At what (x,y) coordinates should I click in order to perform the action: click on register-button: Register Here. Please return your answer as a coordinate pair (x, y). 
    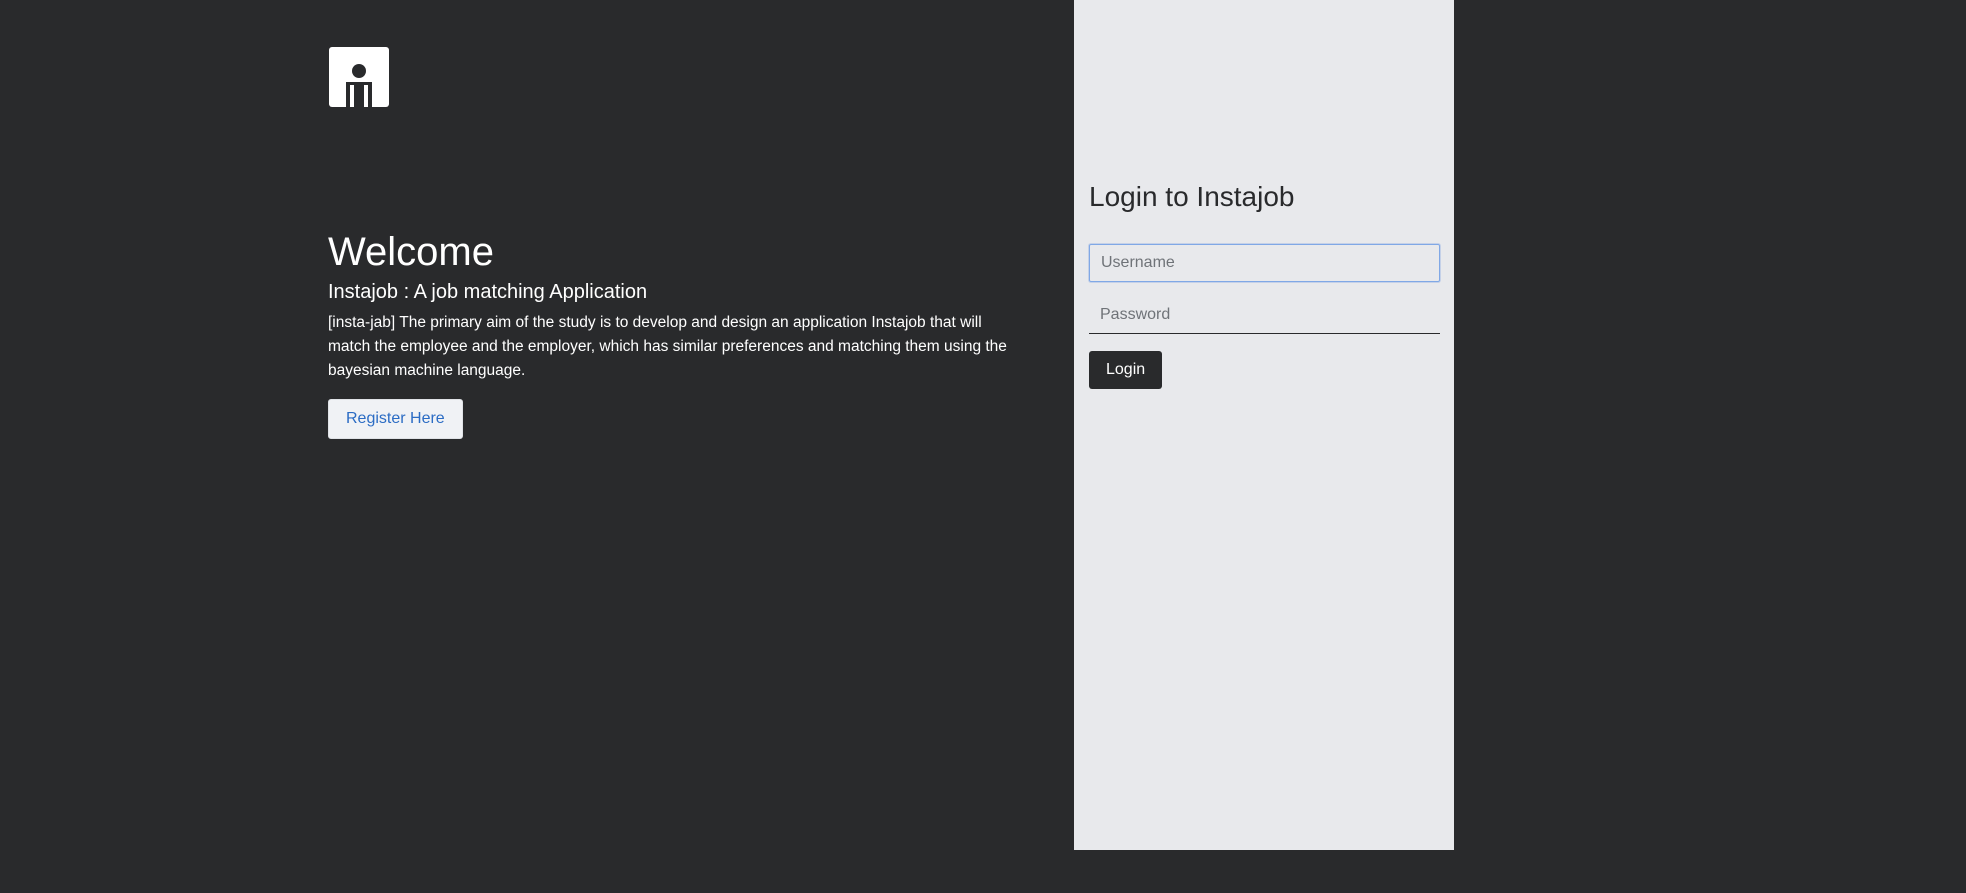
    Looking at the image, I should click on (395, 419).